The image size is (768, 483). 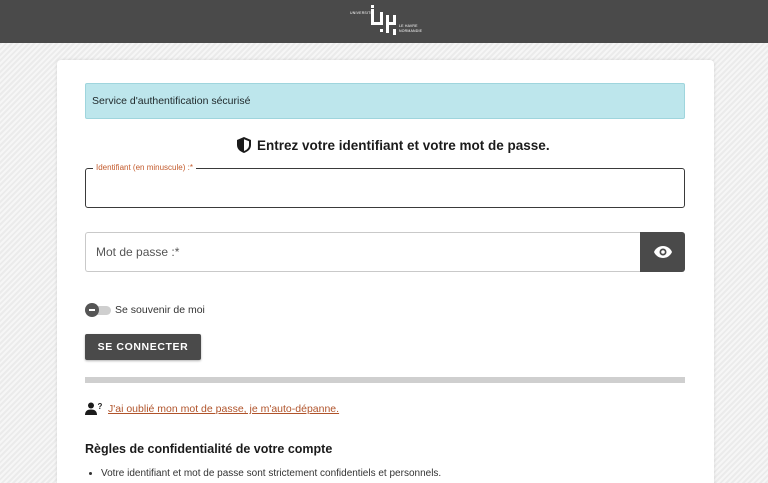 I want to click on top-bar: UNIVERSITÉ LE HAVRE NORMANDIE, so click(x=384, y=21).